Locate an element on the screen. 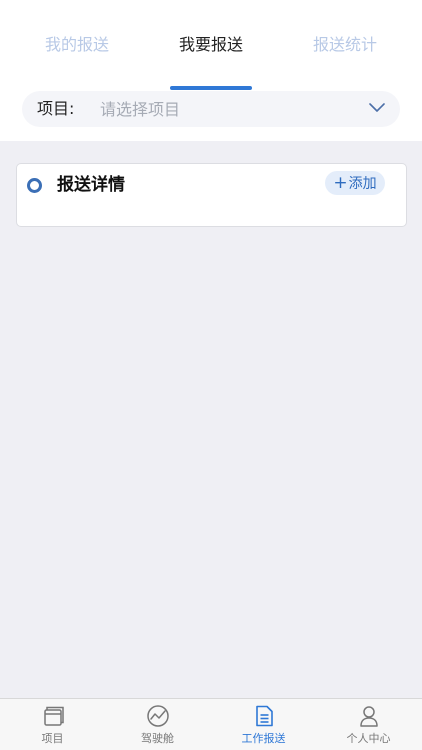  report-document-icon is located at coordinates (264, 716).